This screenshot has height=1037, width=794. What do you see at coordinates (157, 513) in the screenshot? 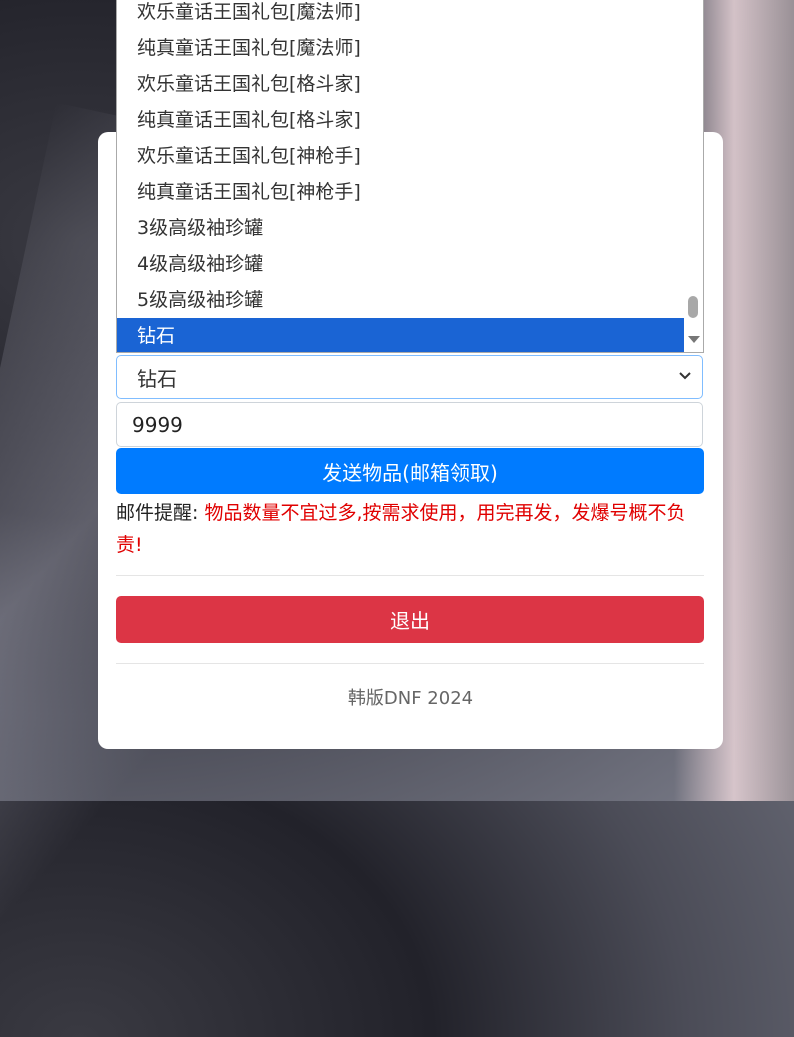
I see `notice-label: 邮件提醒:` at bounding box center [157, 513].